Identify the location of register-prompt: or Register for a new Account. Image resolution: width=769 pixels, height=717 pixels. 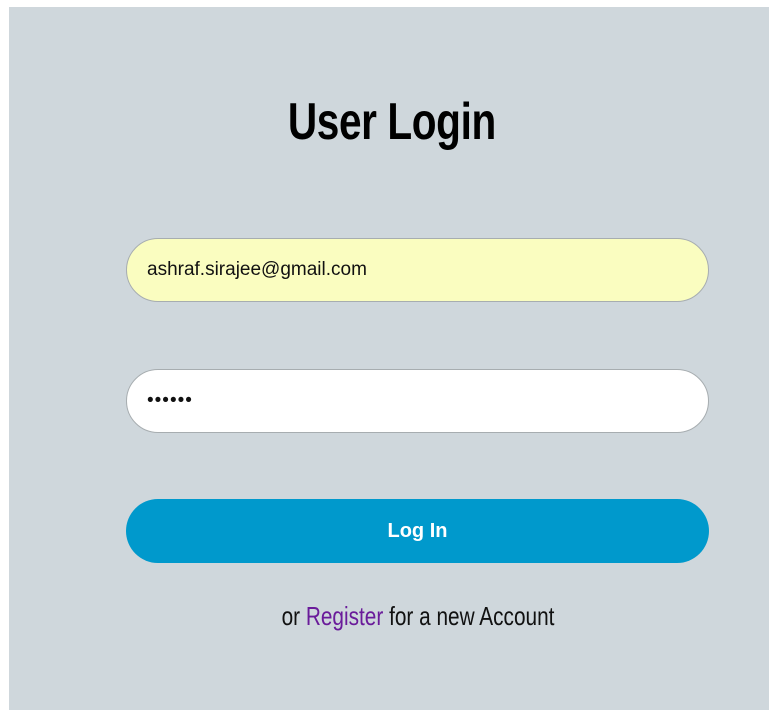
(418, 616).